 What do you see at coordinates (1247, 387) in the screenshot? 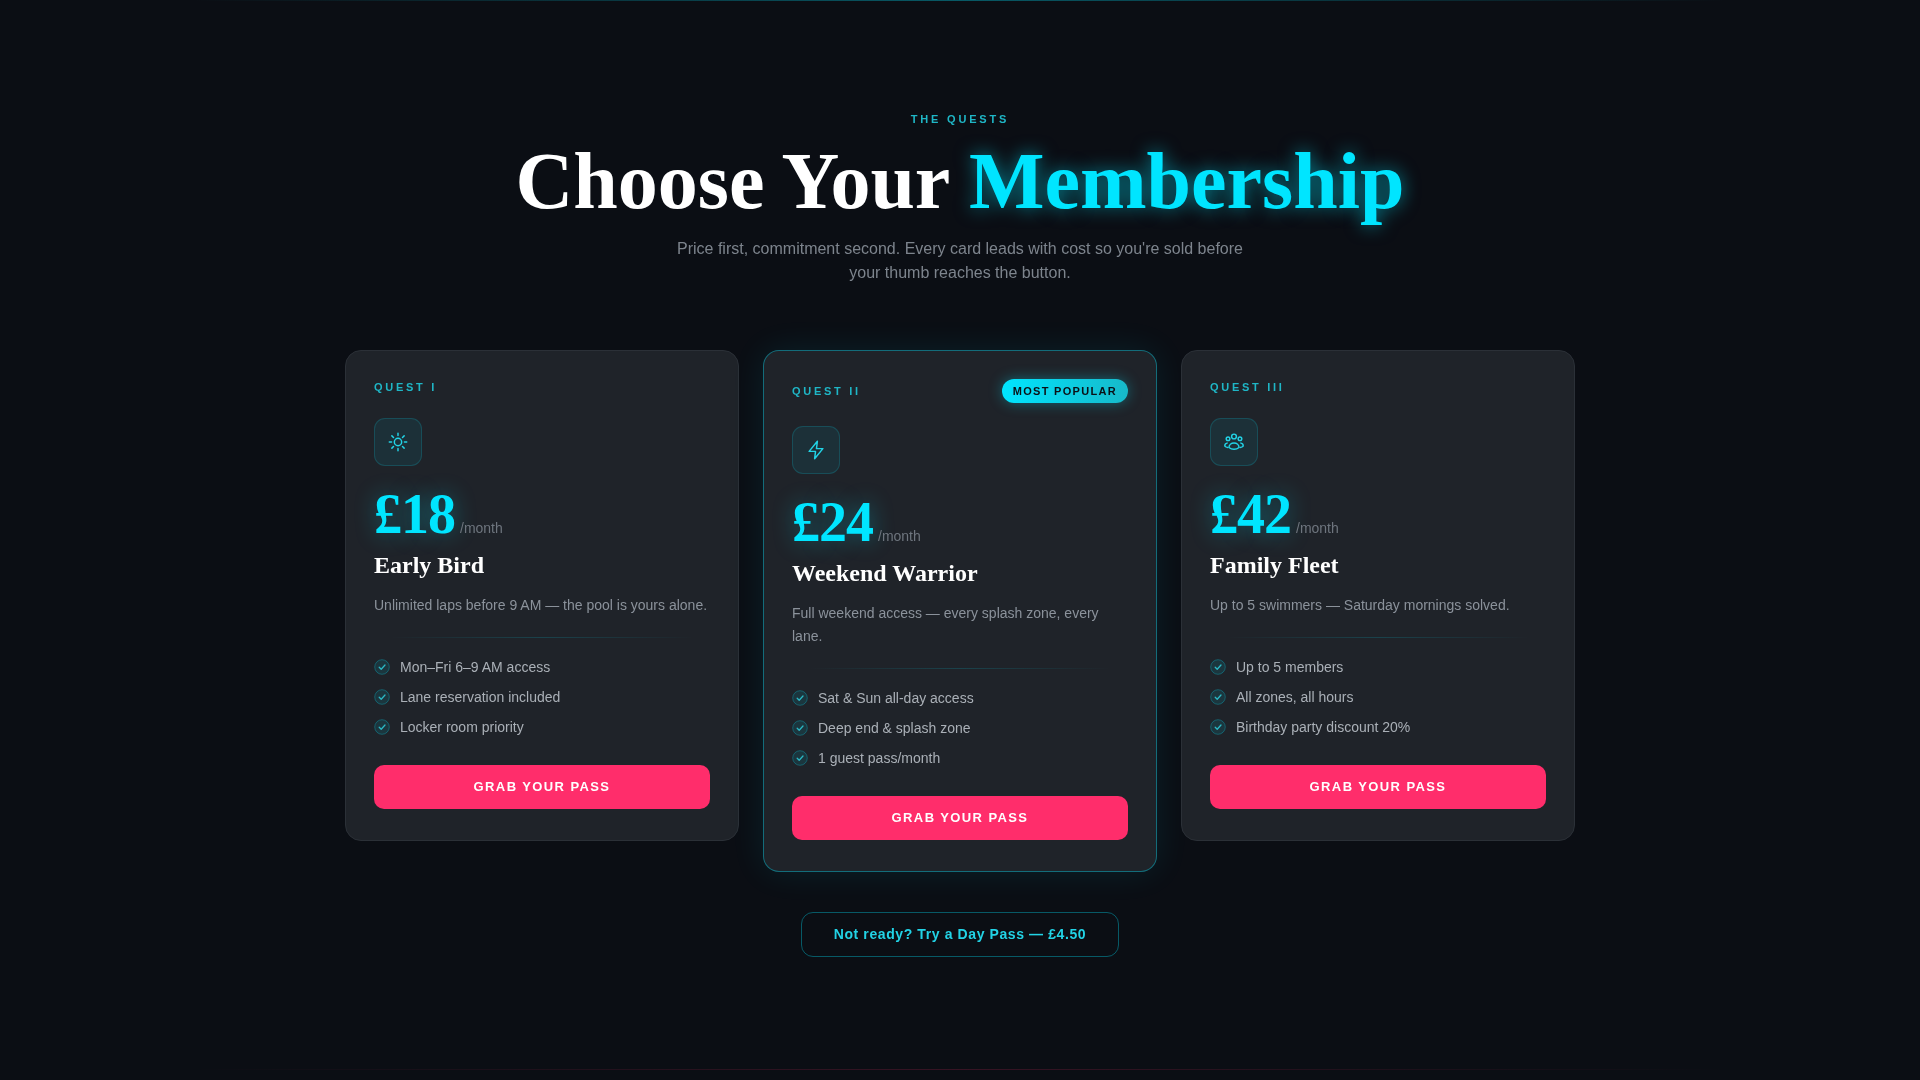
I see `plan-tier-label: QUEST III` at bounding box center [1247, 387].